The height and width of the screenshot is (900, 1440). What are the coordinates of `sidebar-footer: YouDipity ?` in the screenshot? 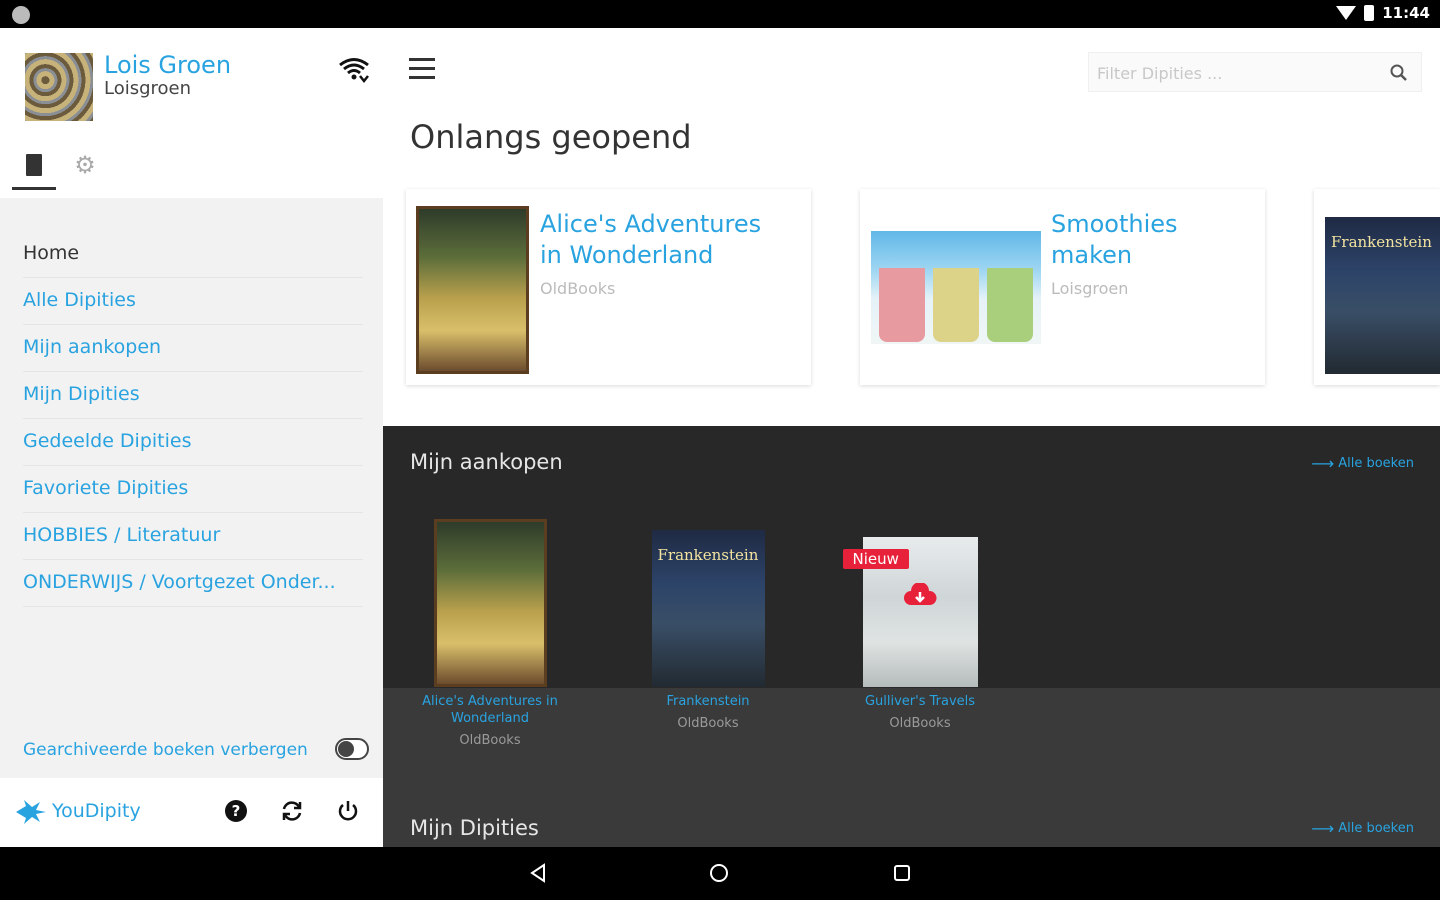 It's located at (191, 812).